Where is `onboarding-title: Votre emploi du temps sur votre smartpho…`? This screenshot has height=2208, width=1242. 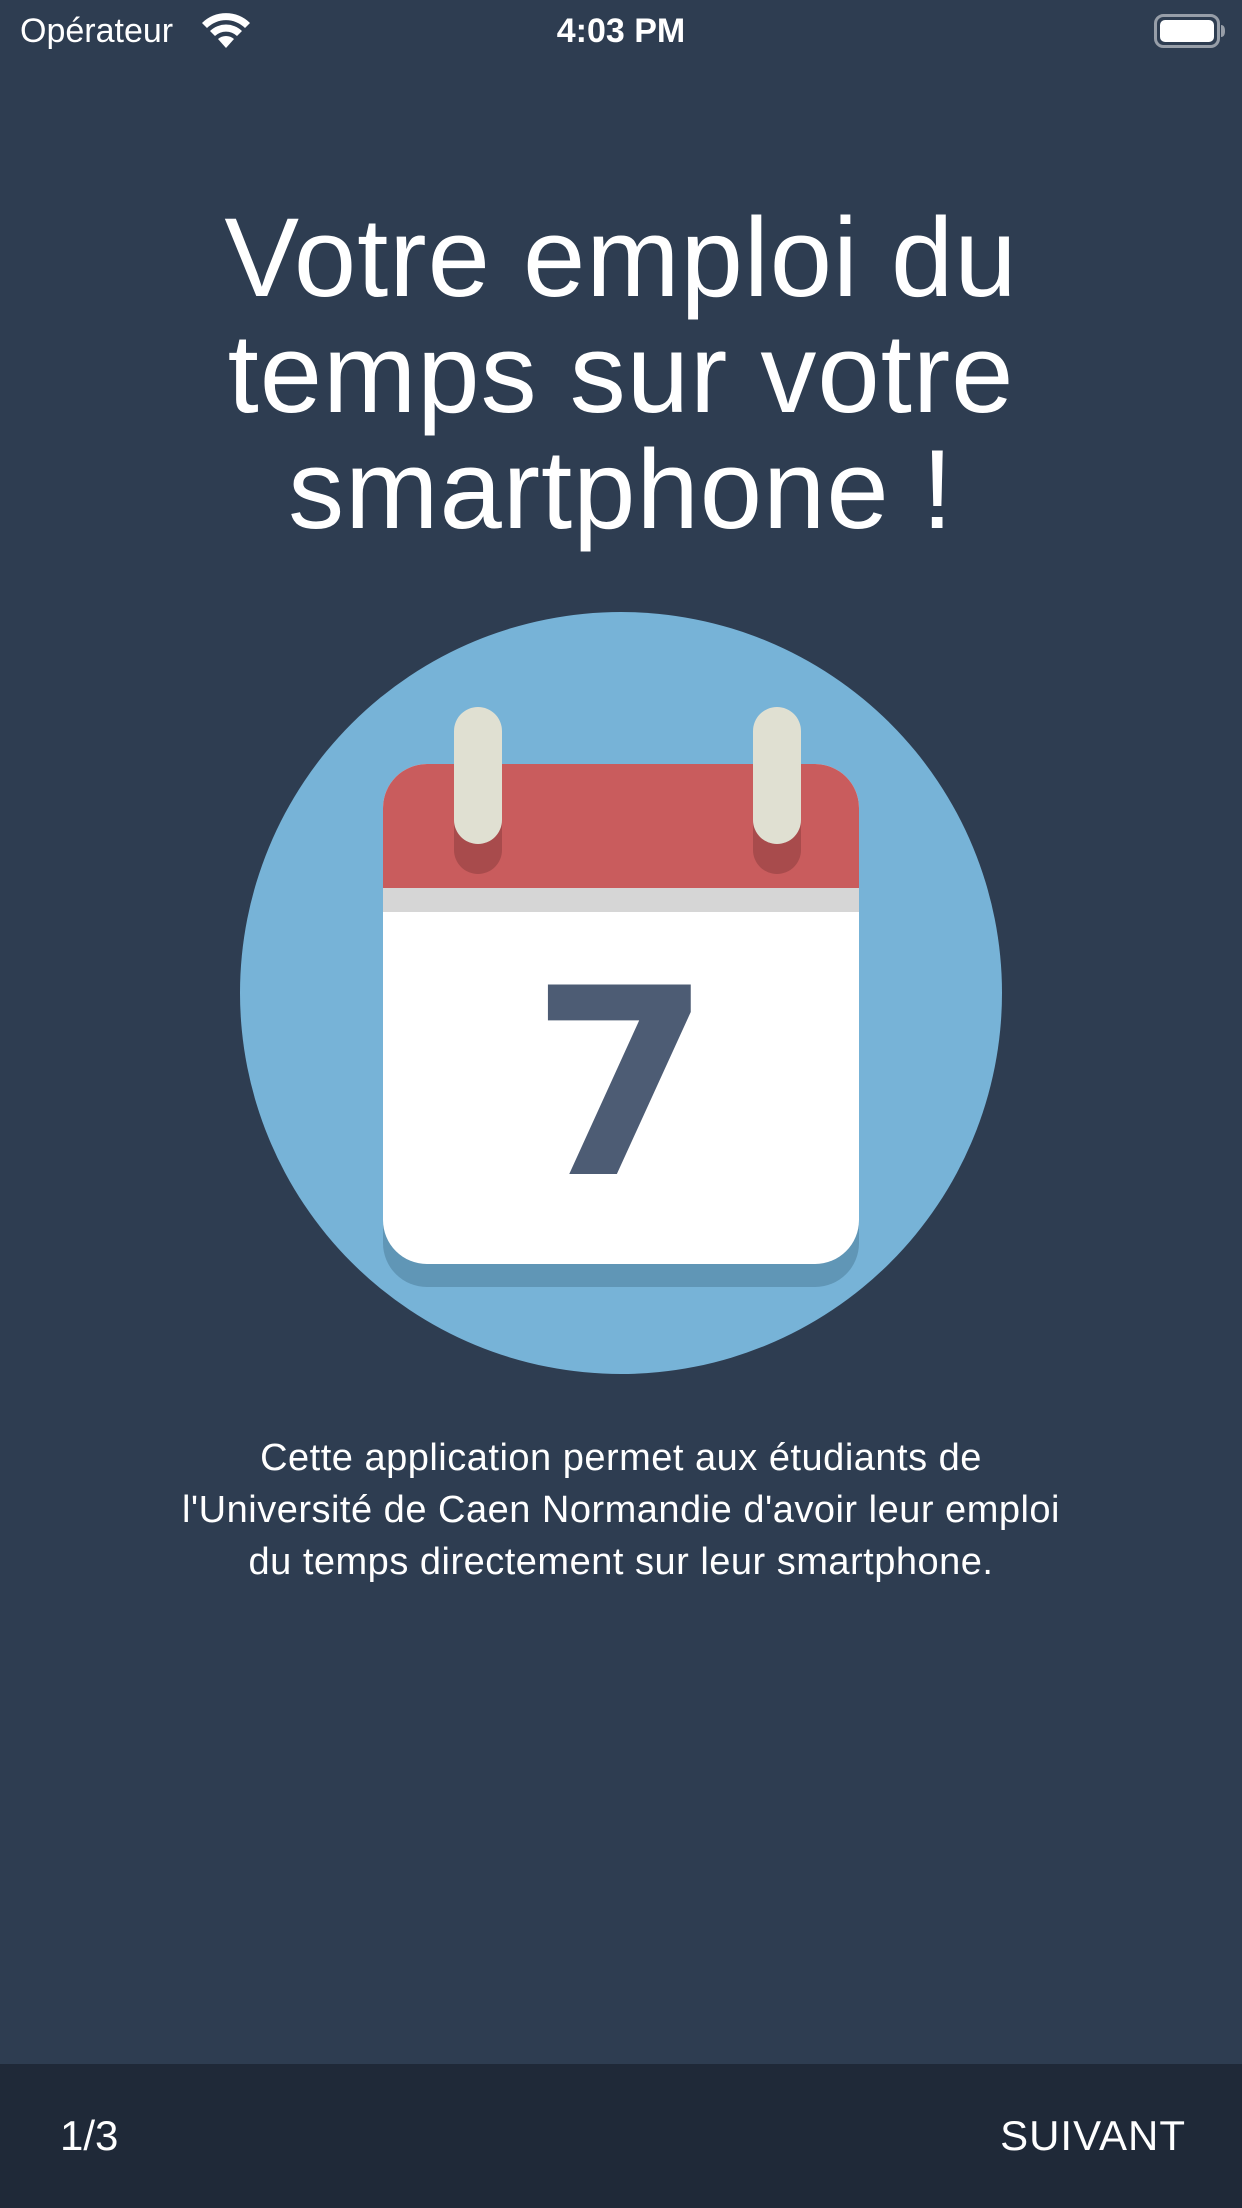 onboarding-title: Votre emploi du temps sur votre smartpho… is located at coordinates (621, 373).